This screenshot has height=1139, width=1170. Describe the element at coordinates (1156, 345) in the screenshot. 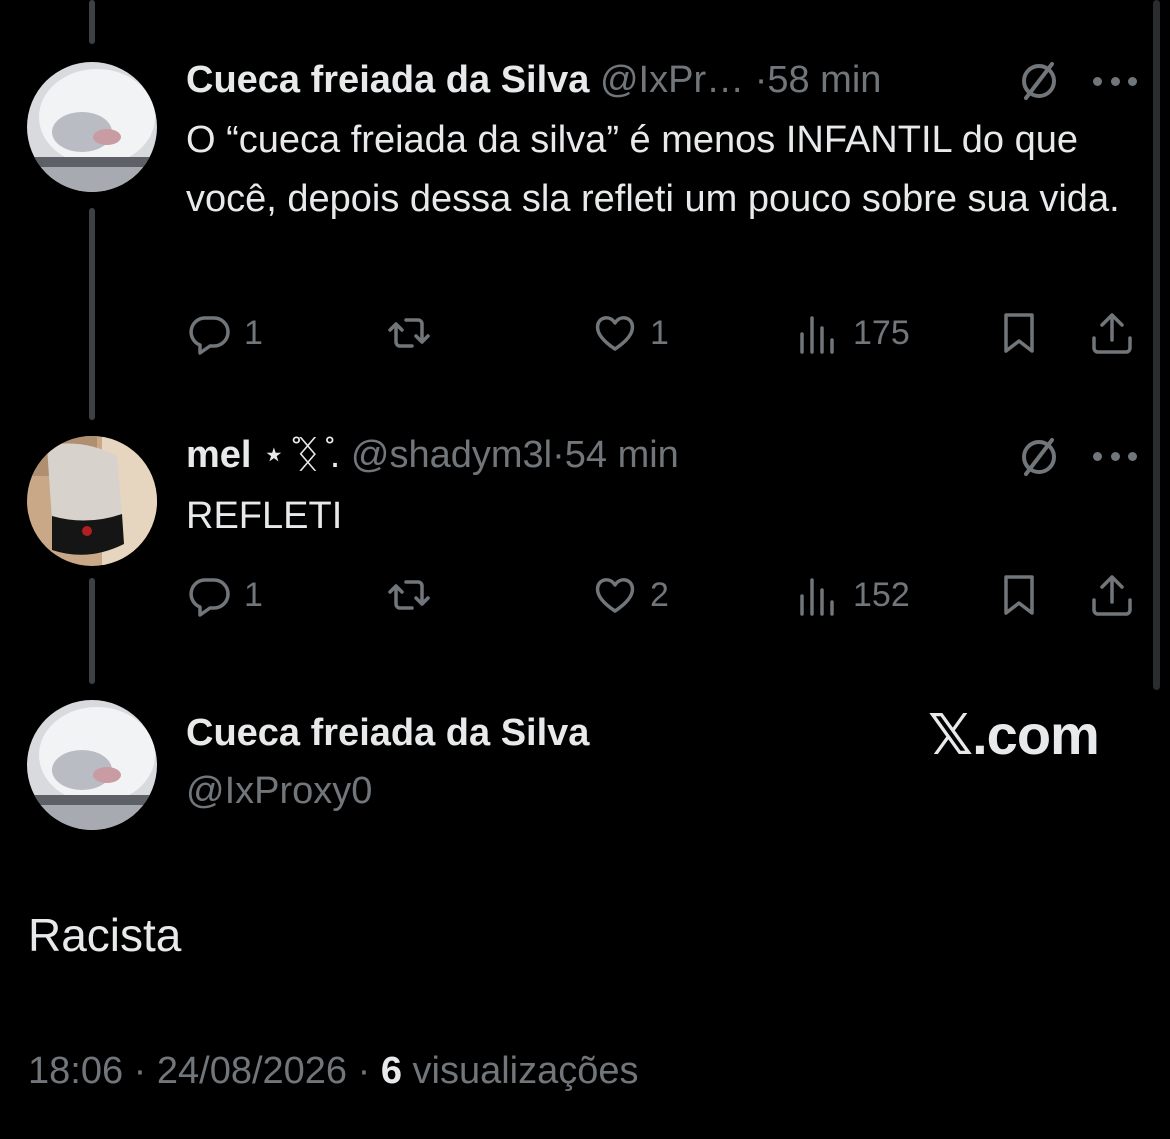

I see `scrollbar` at that location.